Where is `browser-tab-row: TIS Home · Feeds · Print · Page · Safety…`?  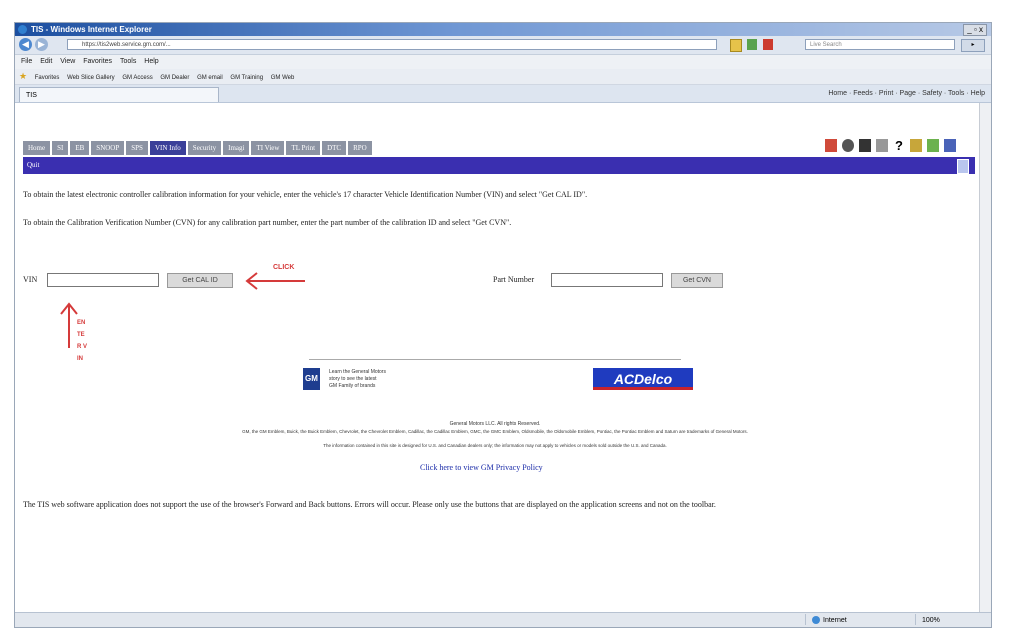 browser-tab-row: TIS Home · Feeds · Print · Page · Safety… is located at coordinates (503, 94).